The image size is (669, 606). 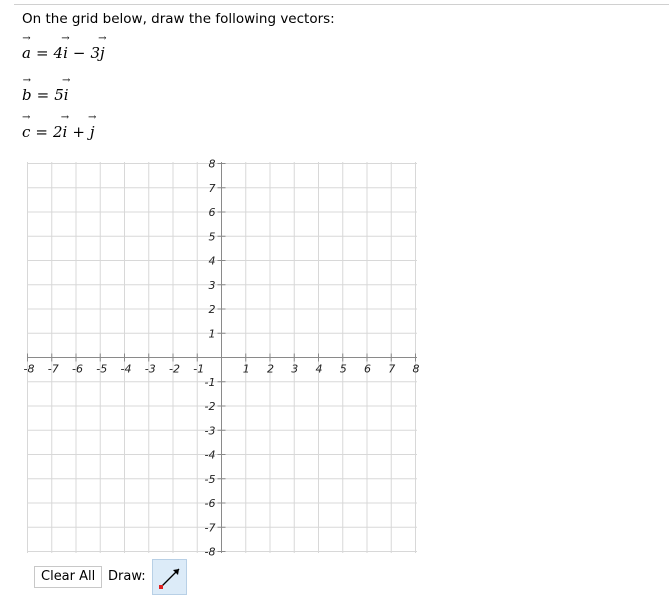 I want to click on line-segment-tool-button, so click(x=169, y=577).